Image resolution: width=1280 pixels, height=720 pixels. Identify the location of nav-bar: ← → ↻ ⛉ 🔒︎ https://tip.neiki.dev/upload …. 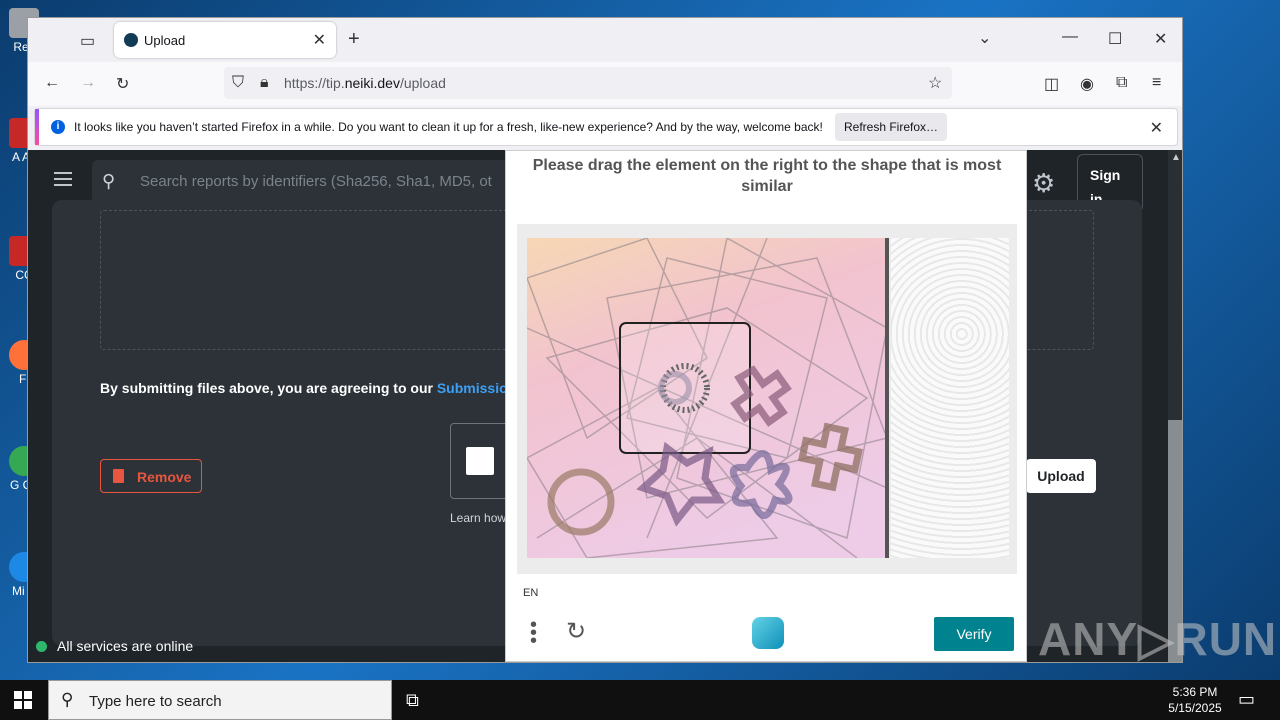
(605, 84).